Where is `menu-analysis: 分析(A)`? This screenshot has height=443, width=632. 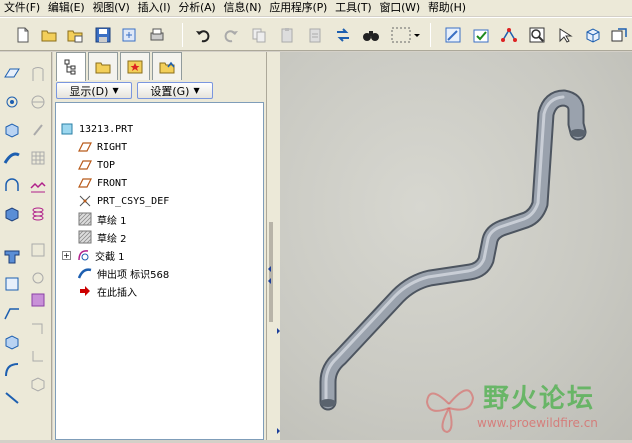 menu-analysis: 分析(A) is located at coordinates (196, 8).